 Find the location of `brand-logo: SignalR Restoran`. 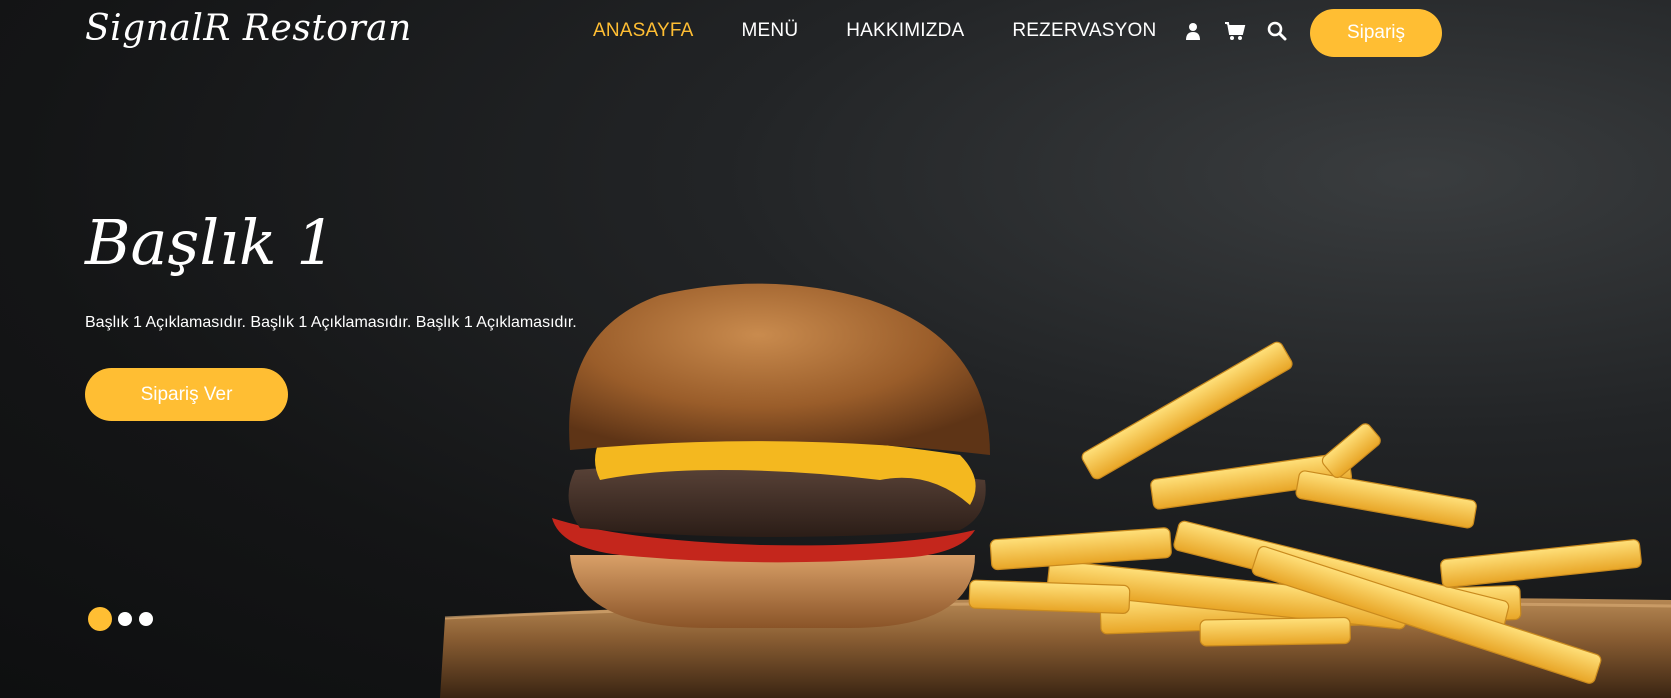

brand-logo: SignalR Restoran is located at coordinates (248, 28).